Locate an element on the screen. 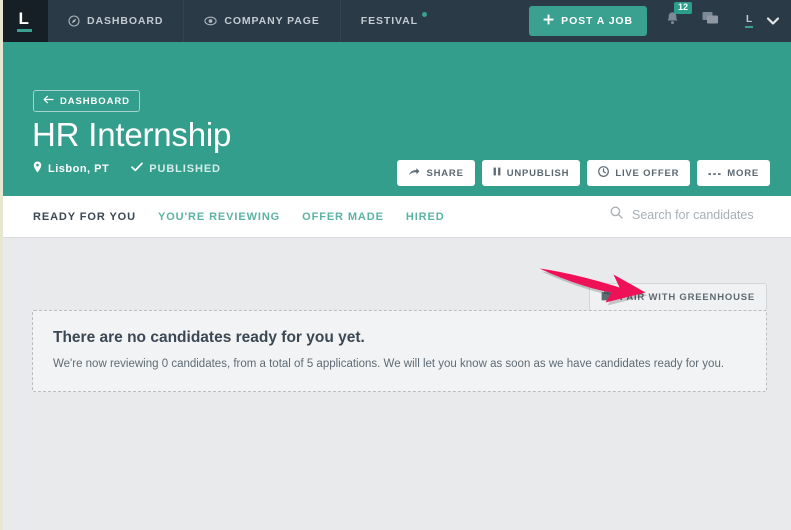 The width and height of the screenshot is (791, 530). nav-right-group: POST A JOB 12 L is located at coordinates (660, 21).